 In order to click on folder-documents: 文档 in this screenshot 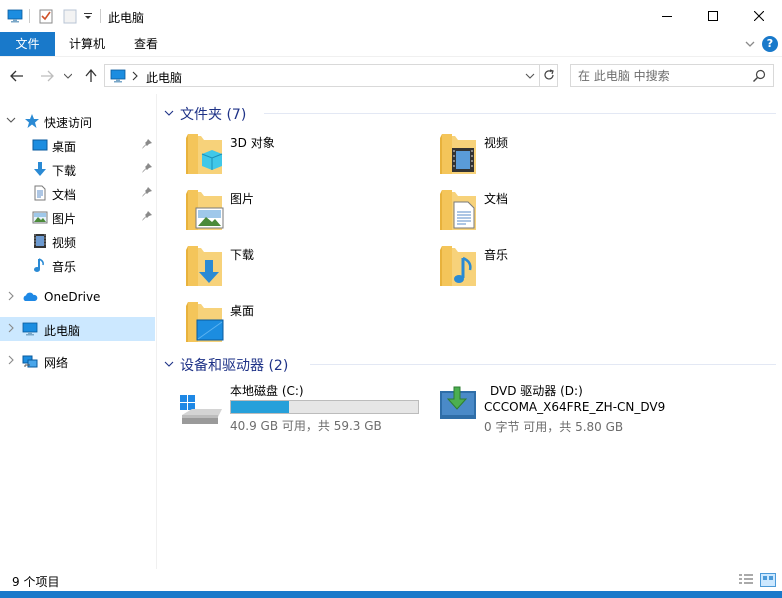, I will do `click(558, 213)`.